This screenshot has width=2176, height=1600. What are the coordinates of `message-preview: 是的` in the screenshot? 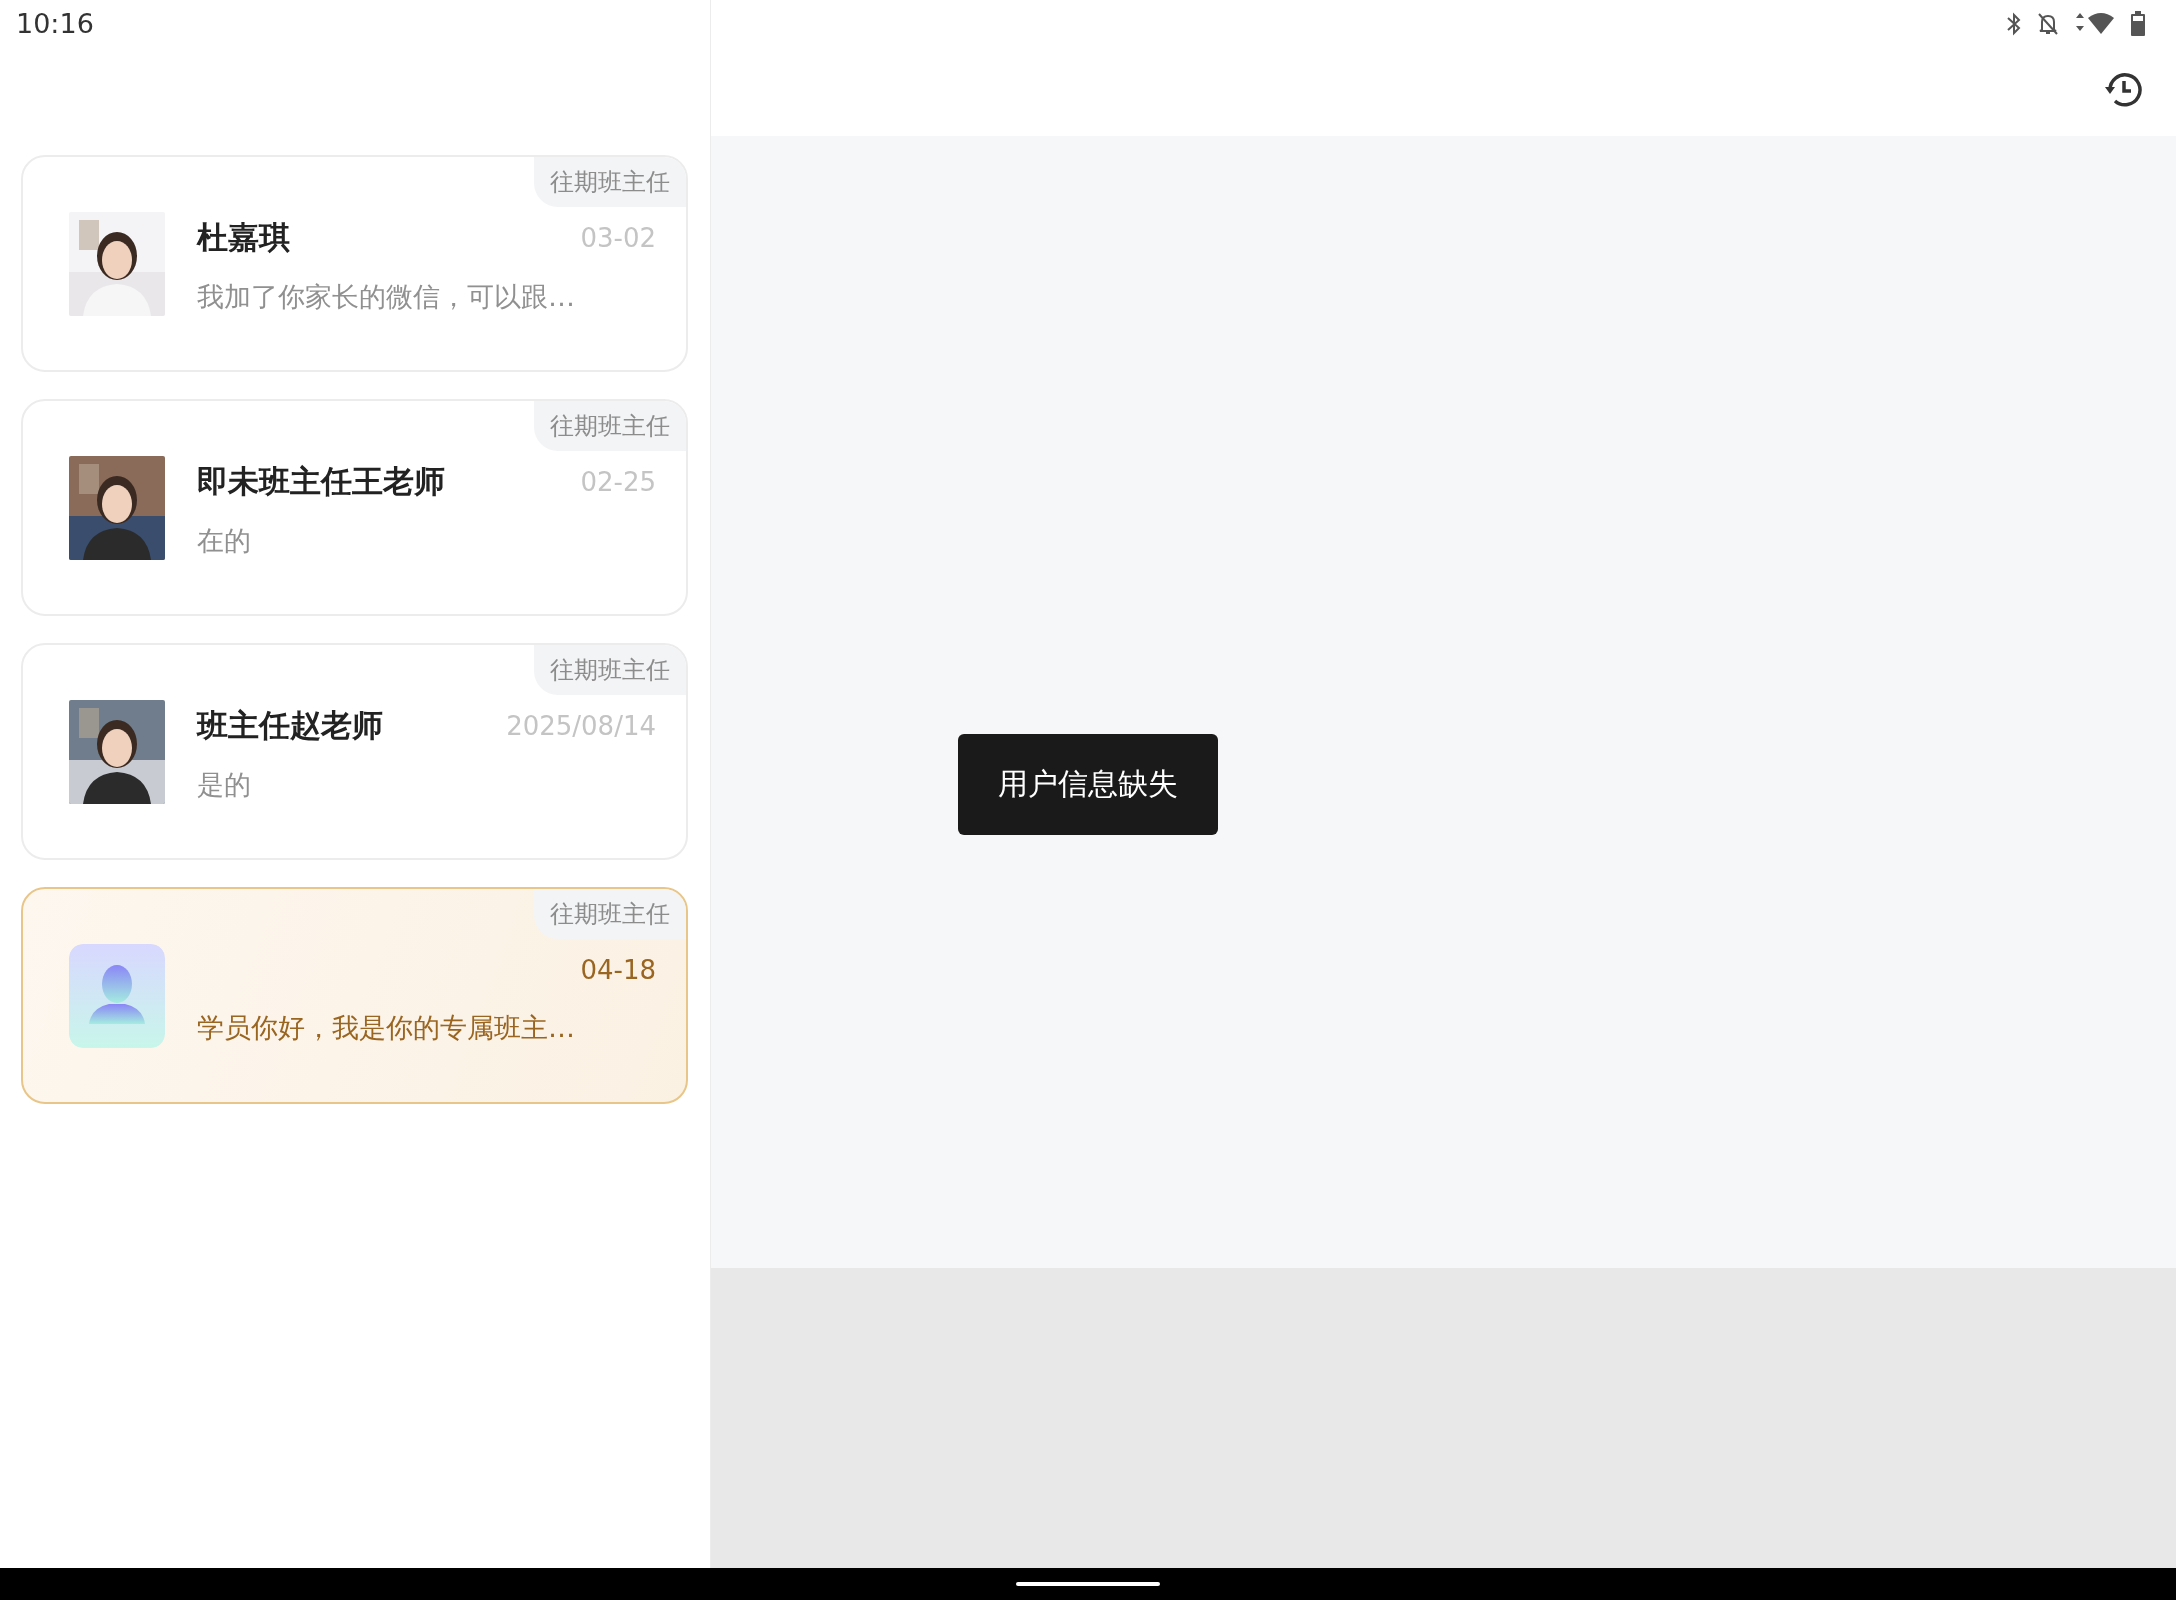 It's located at (224, 784).